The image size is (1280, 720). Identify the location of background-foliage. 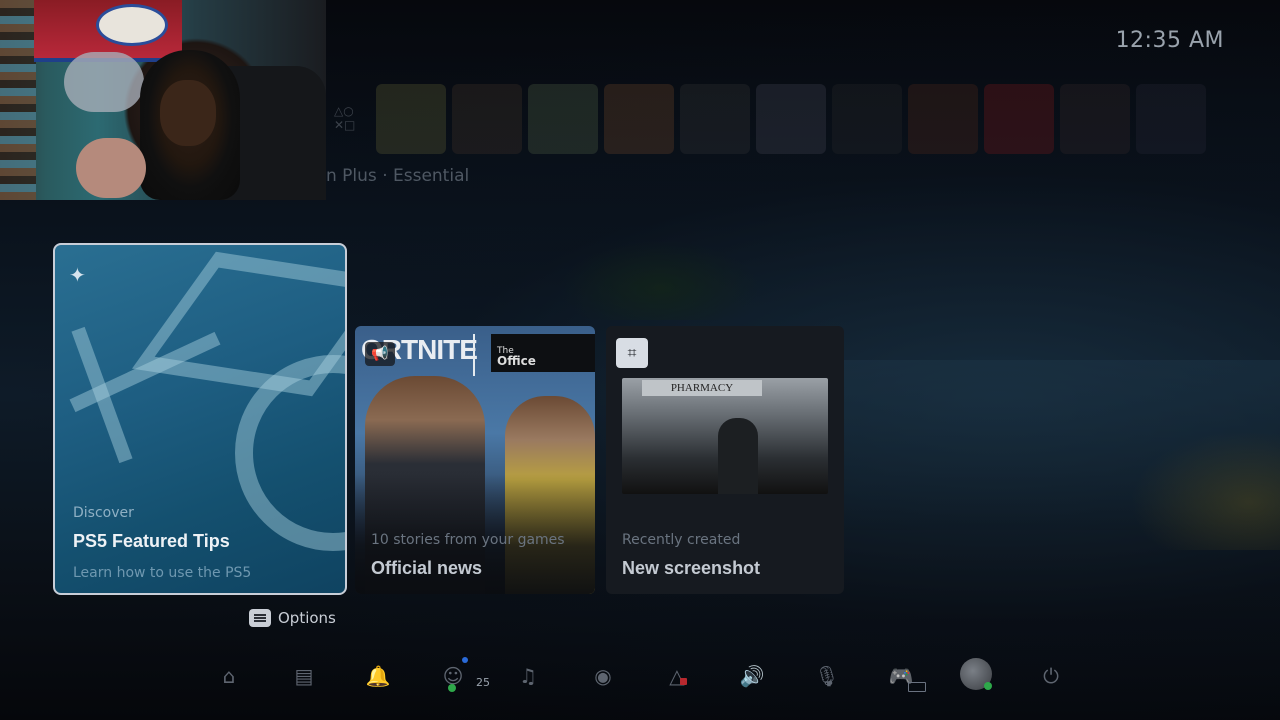
(660, 280).